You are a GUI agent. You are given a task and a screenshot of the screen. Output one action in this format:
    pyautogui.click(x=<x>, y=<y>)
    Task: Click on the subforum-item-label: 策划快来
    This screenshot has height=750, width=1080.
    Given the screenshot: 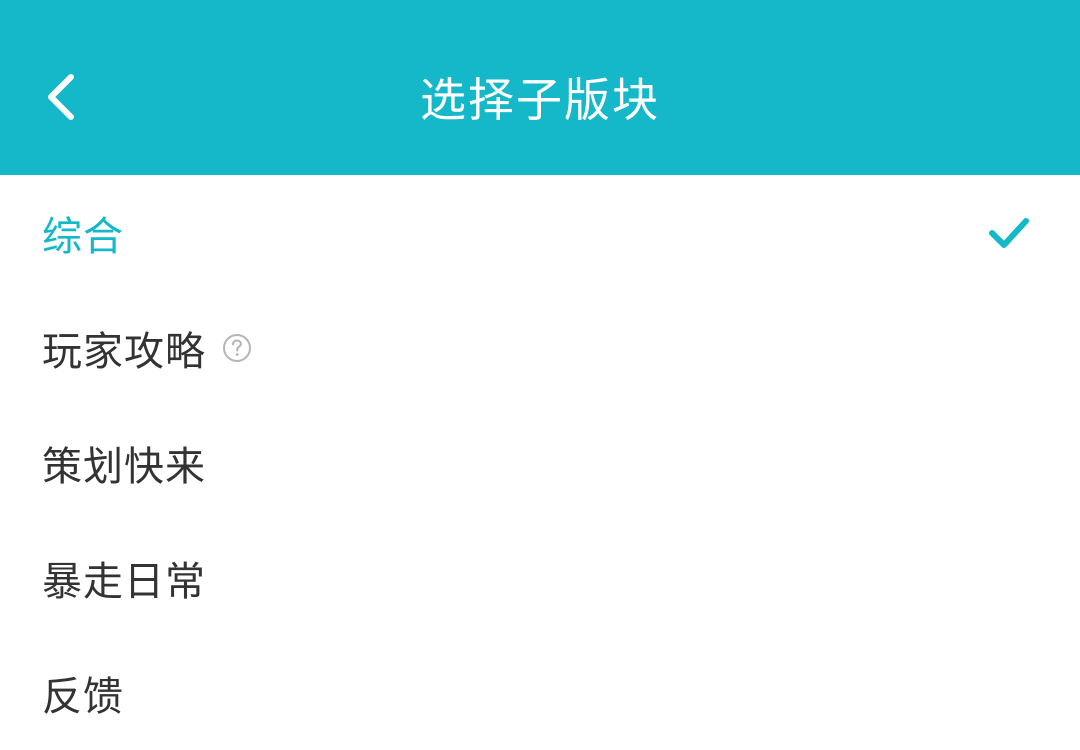 What is the action you would take?
    pyautogui.click(x=124, y=466)
    